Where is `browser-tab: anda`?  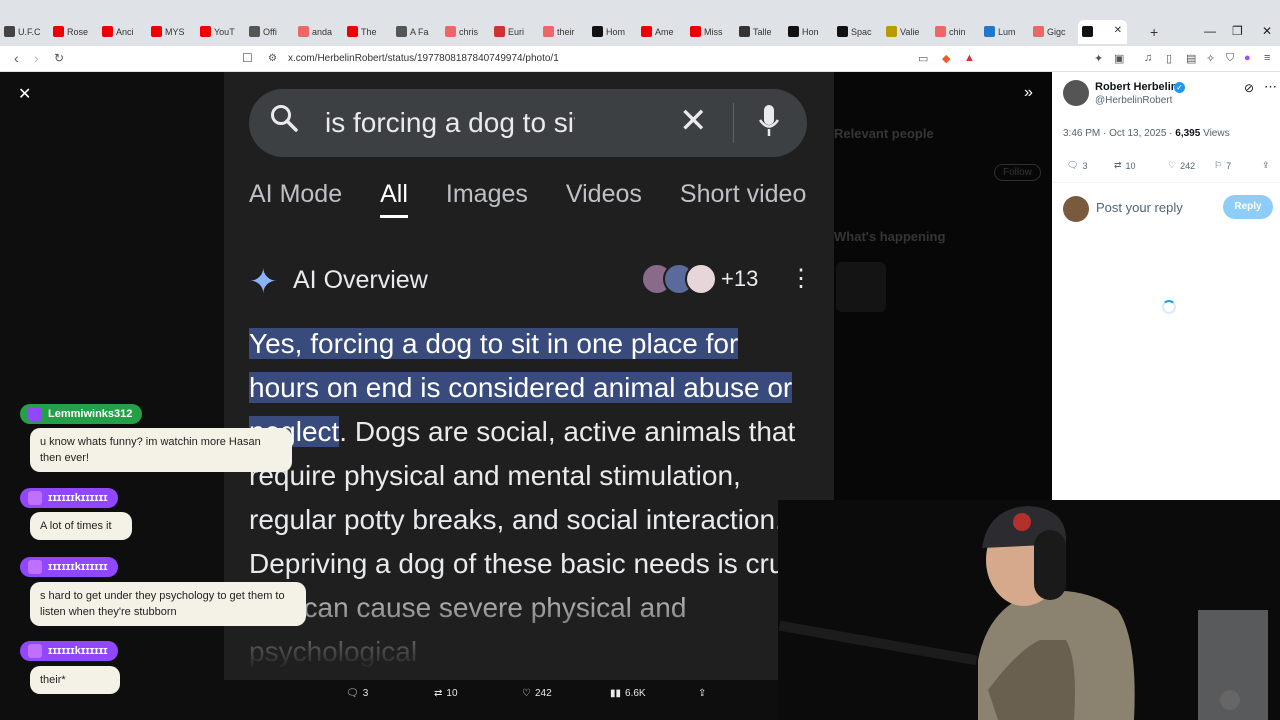
browser-tab: anda is located at coordinates (318, 32).